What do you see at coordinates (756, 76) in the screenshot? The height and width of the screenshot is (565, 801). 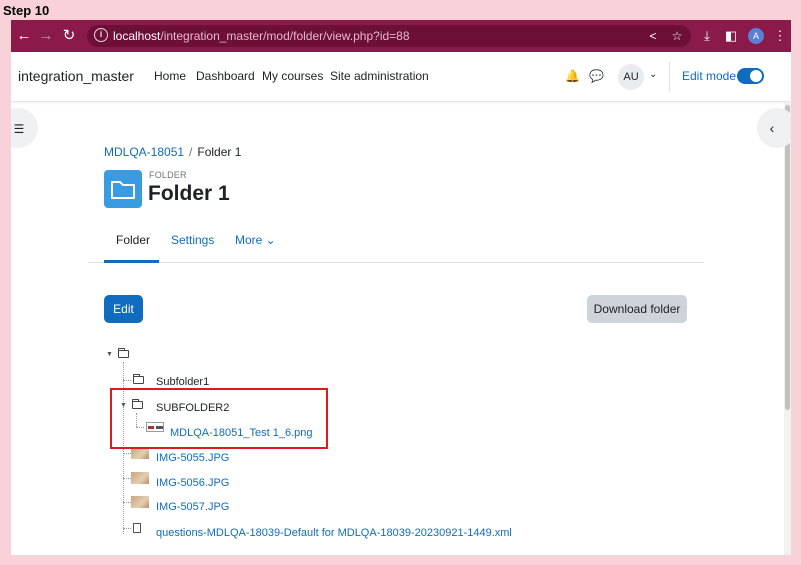 I see `toggle-knob` at bounding box center [756, 76].